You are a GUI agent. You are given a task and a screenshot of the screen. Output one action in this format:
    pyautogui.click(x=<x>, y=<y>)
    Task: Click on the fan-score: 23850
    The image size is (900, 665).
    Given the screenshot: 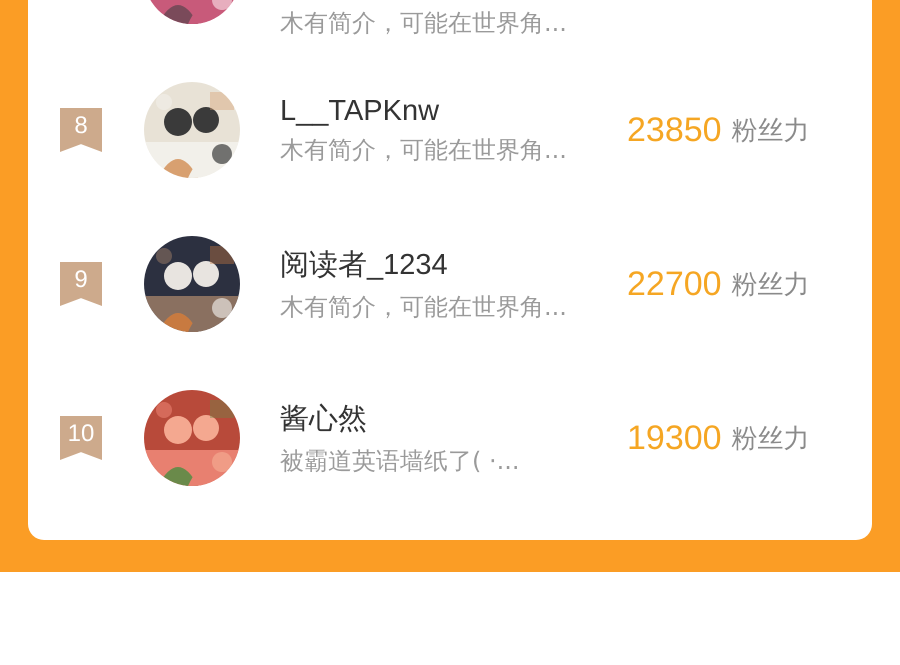 What is the action you would take?
    pyautogui.click(x=674, y=130)
    